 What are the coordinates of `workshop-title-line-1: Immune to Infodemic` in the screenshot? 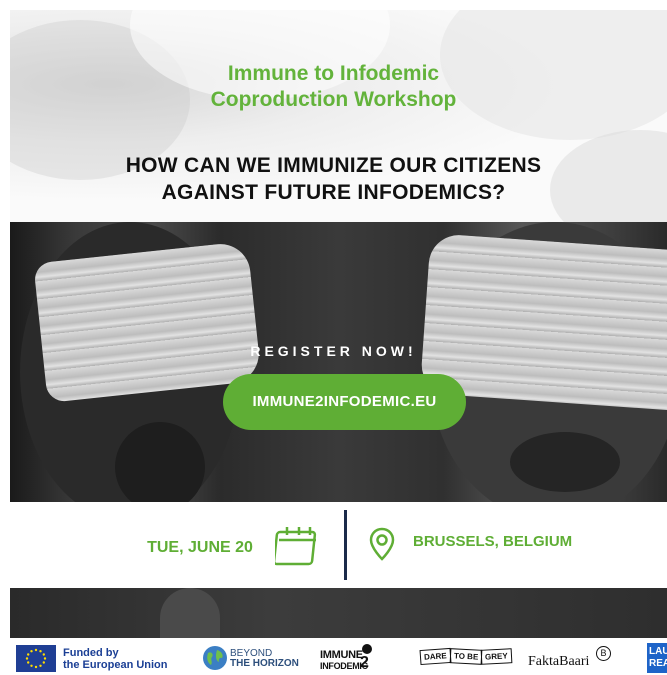 It's located at (333, 73).